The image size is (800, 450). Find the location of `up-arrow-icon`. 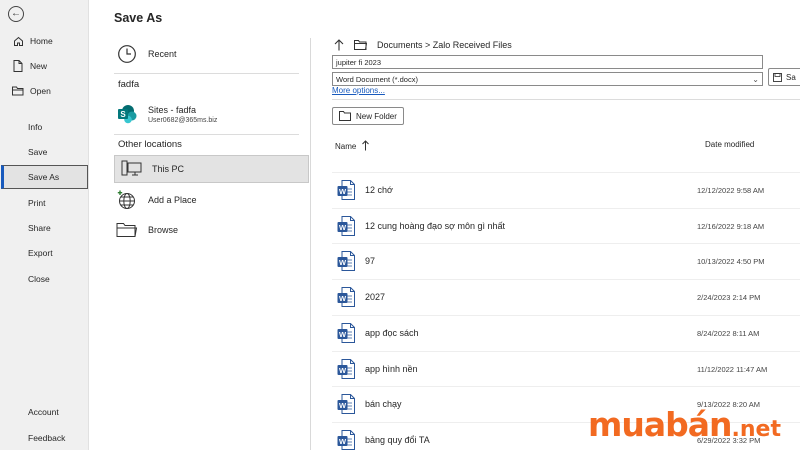

up-arrow-icon is located at coordinates (339, 45).